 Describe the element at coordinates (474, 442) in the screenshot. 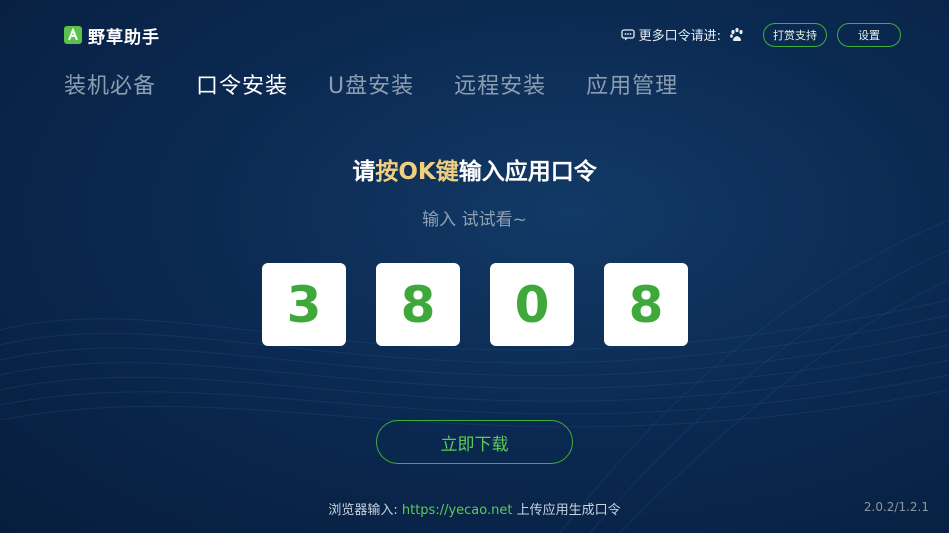

I see `download-button: 立即下载` at that location.